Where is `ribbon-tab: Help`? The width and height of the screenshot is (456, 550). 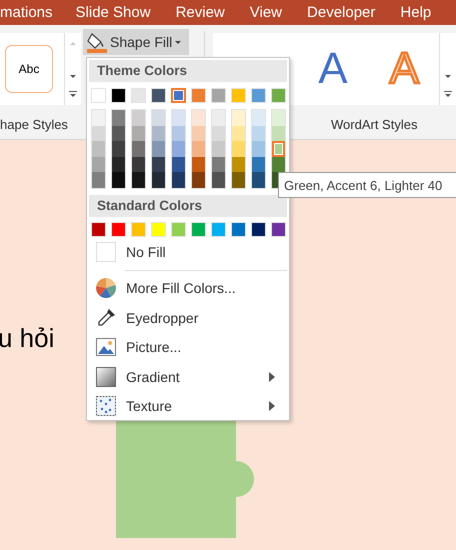
ribbon-tab: Help is located at coordinates (416, 12).